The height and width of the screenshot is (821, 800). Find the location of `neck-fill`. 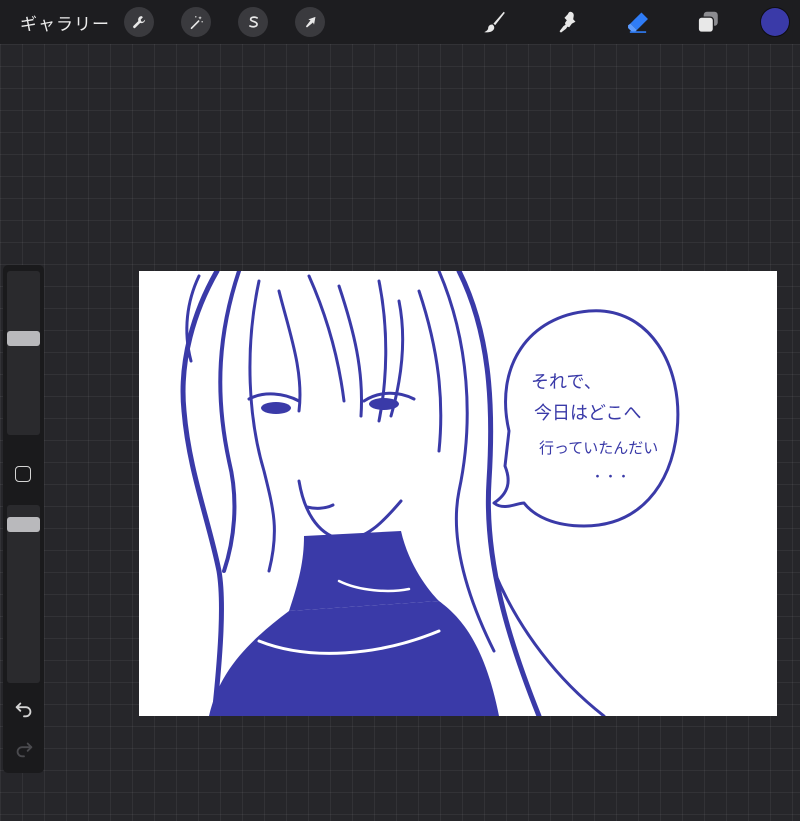

neck-fill is located at coordinates (364, 571).